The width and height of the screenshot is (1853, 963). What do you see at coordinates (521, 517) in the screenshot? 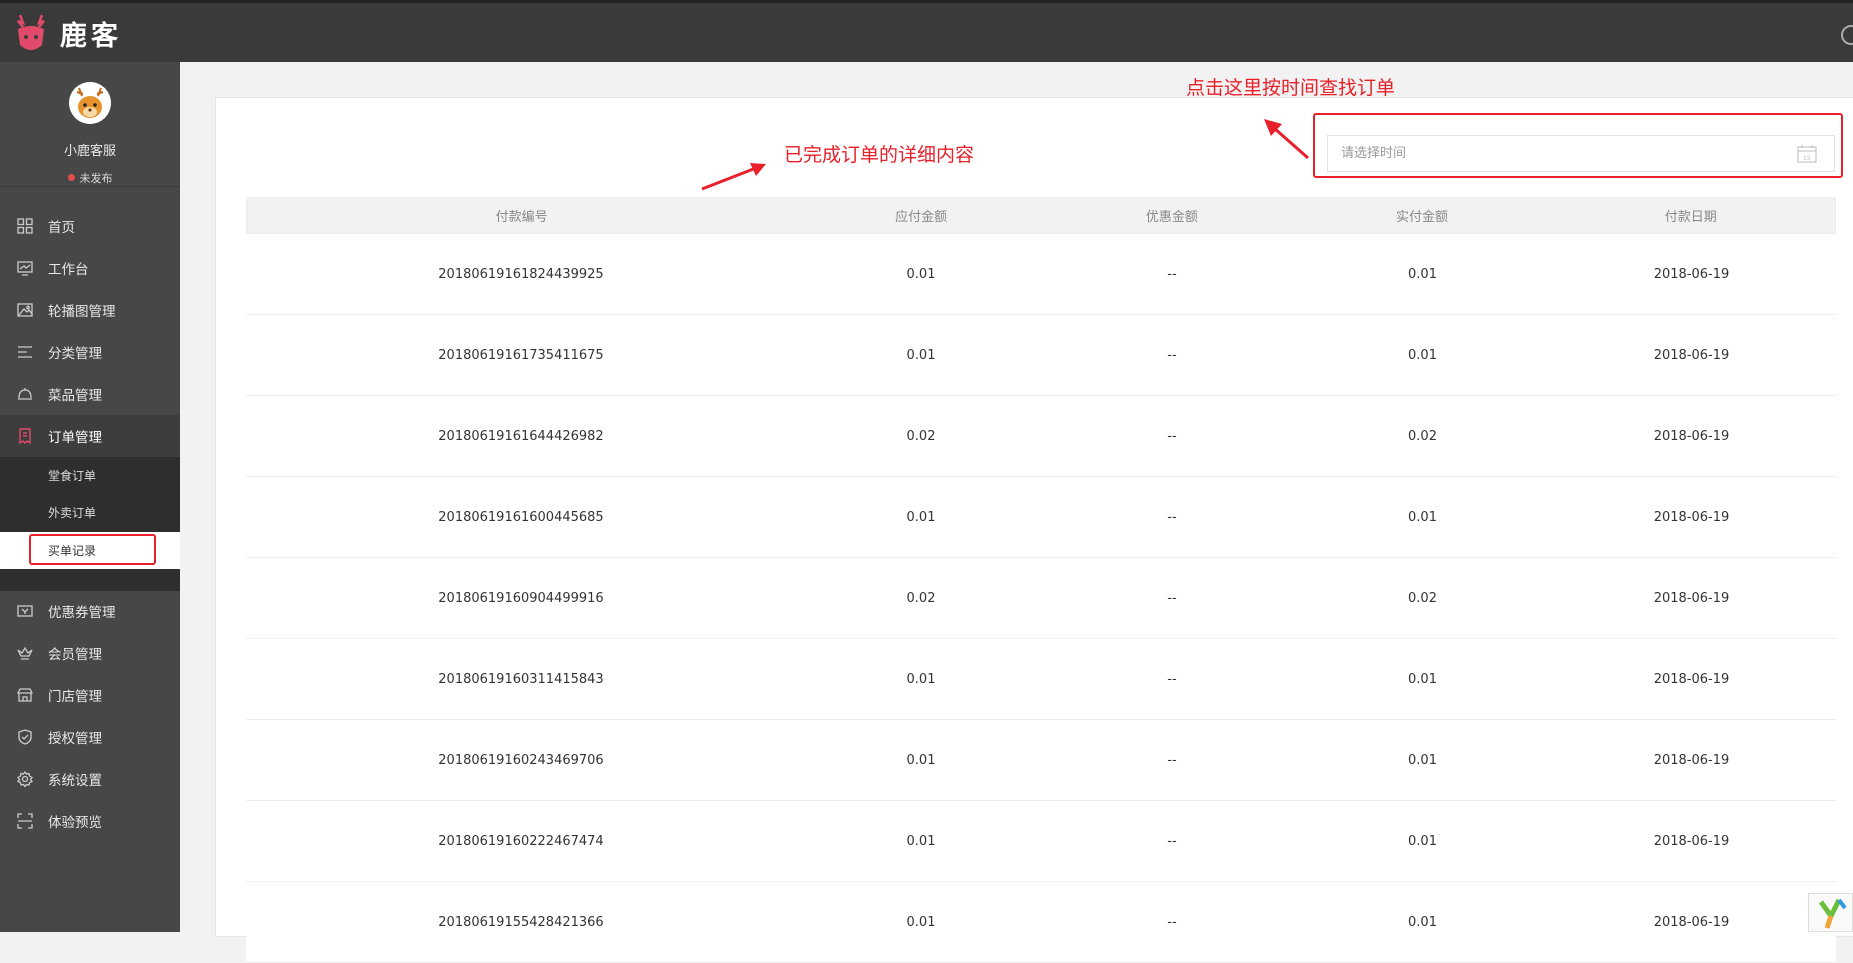
I see `table-cell: 20180619161600445685` at bounding box center [521, 517].